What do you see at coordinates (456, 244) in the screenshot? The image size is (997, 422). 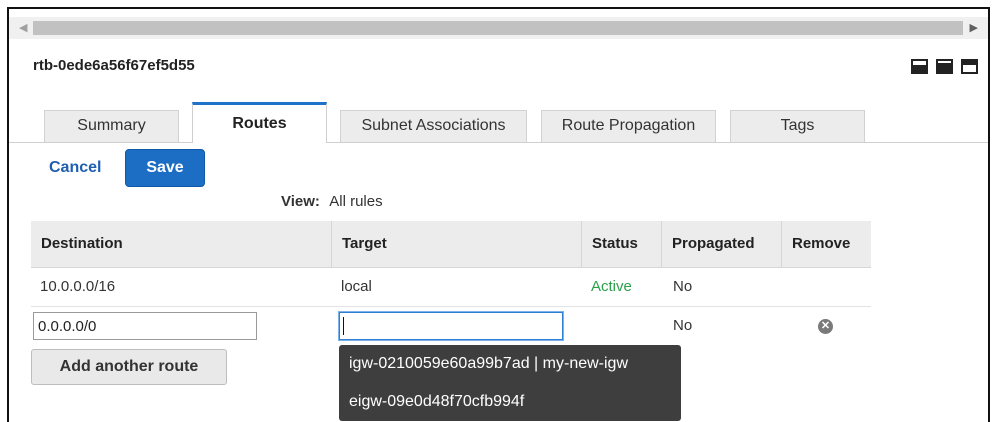 I see `column-target: Target` at bounding box center [456, 244].